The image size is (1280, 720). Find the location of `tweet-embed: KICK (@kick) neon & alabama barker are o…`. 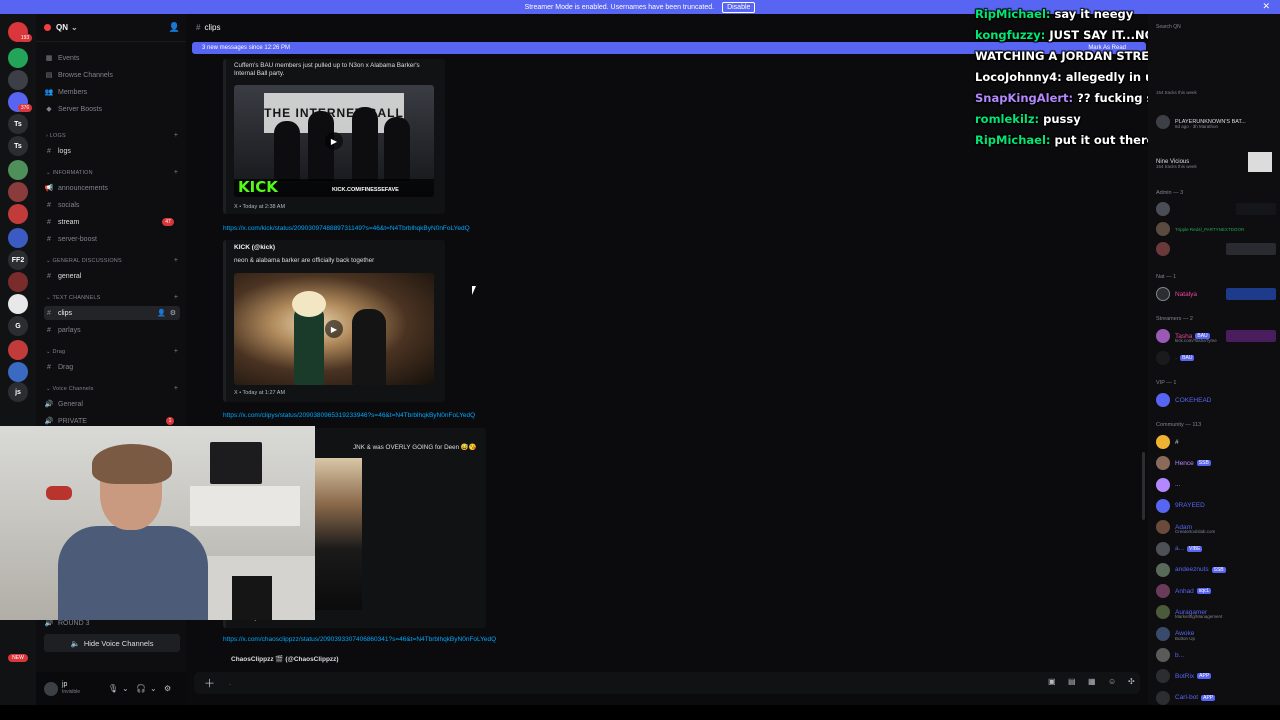

tweet-embed: KICK (@kick) neon & alabama barker are o… is located at coordinates (334, 321).